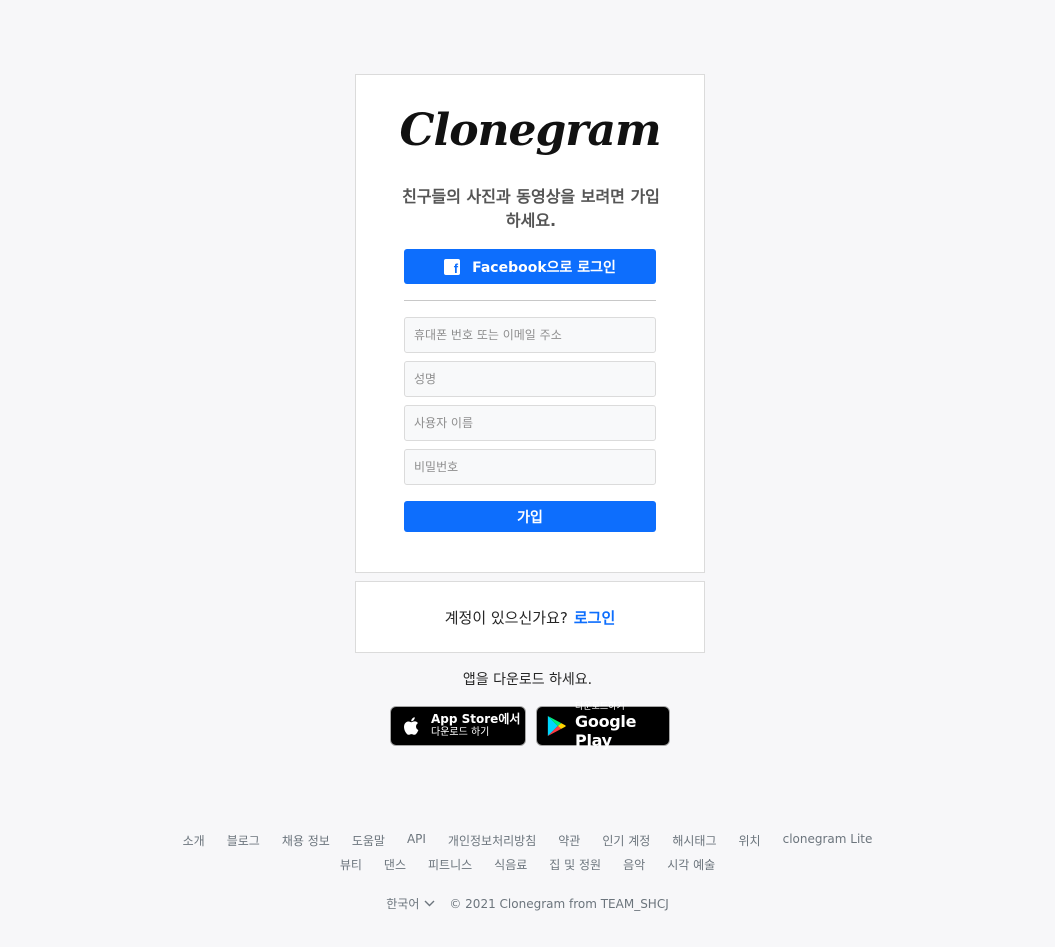 This screenshot has height=947, width=1055. Describe the element at coordinates (531, 208) in the screenshot. I see `signup-subtitle: 친구들의 사진과 동영상을 보려면 가입하세요.` at that location.